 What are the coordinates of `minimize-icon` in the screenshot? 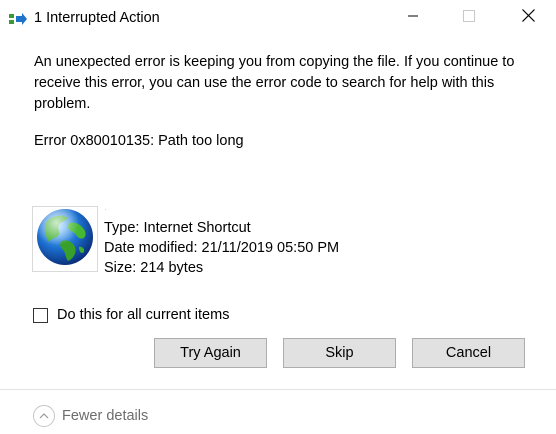 It's located at (413, 18).